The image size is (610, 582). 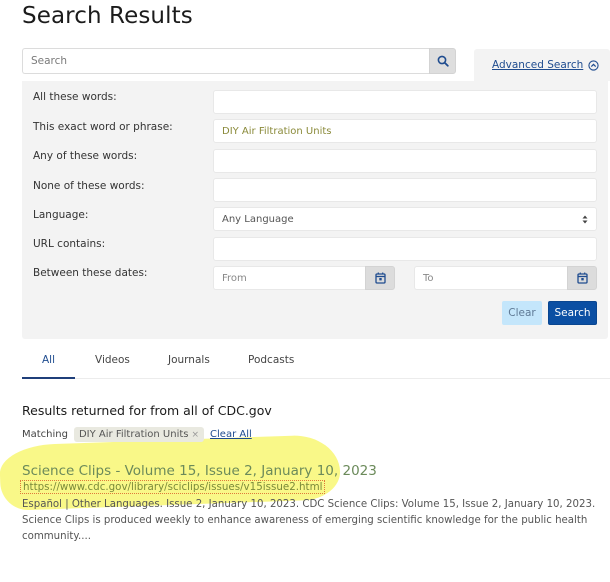 I want to click on advanced-search-submit-button: Search, so click(x=572, y=313).